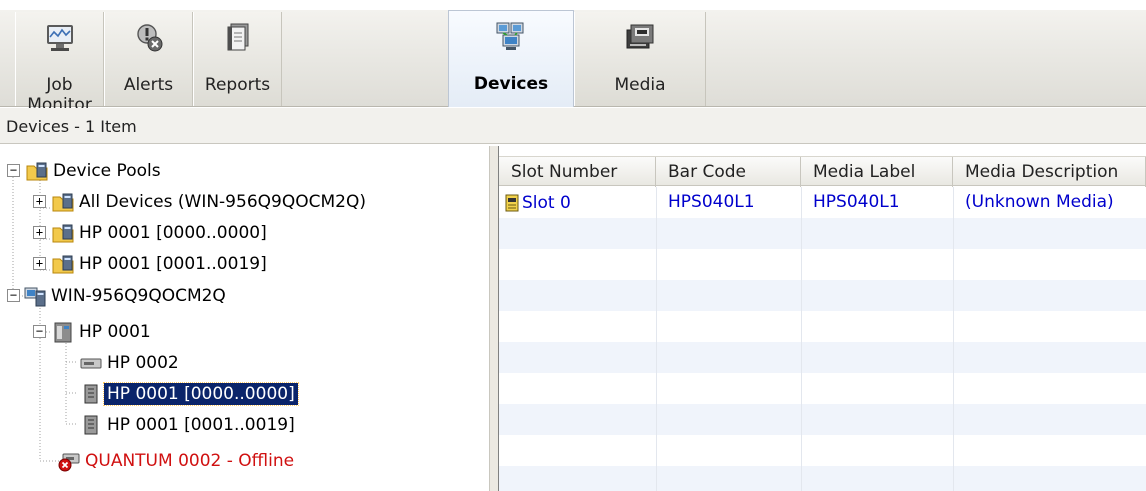 This screenshot has width=1146, height=491. I want to click on expander-all-devices: +, so click(39, 201).